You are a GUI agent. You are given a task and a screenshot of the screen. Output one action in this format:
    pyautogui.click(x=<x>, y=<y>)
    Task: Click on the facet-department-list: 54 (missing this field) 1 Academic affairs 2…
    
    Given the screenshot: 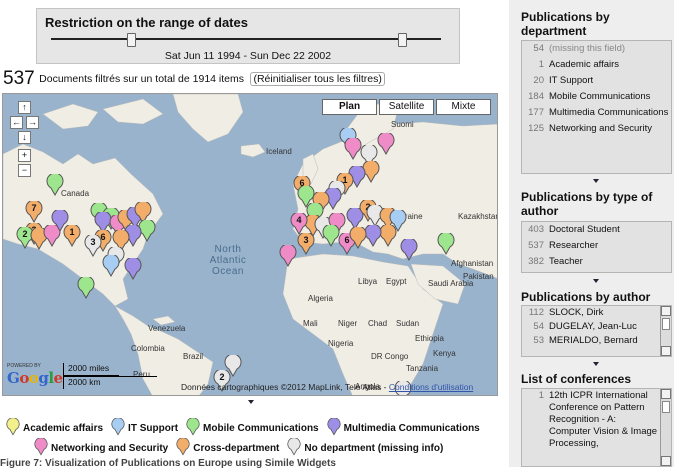 What is the action you would take?
    pyautogui.click(x=596, y=107)
    